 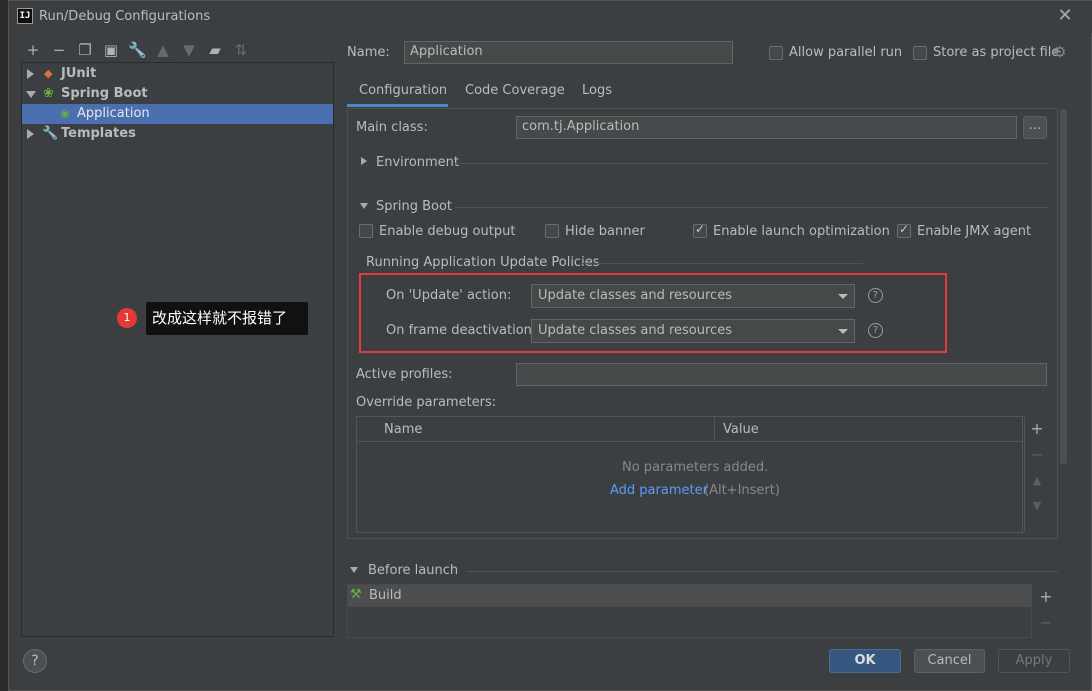 I want to click on intellij-app-icon: IJ, so click(x=25, y=16).